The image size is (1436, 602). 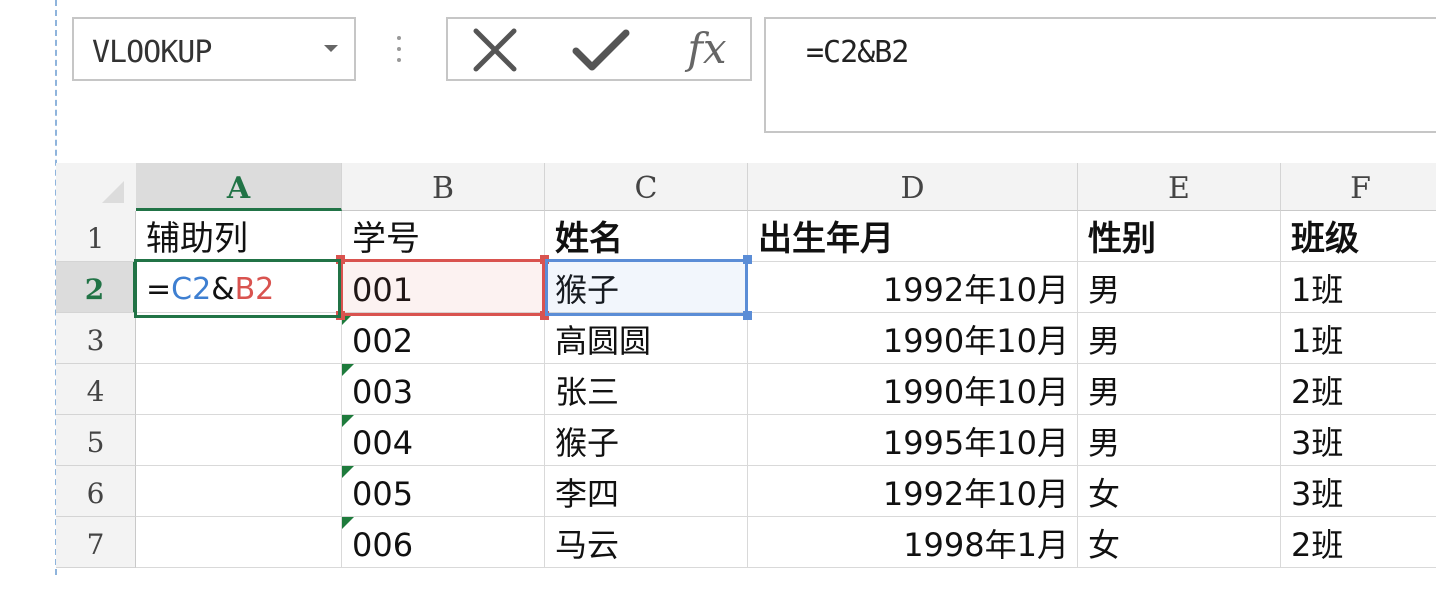 What do you see at coordinates (443, 287) in the screenshot?
I see `cell-b2: 001` at bounding box center [443, 287].